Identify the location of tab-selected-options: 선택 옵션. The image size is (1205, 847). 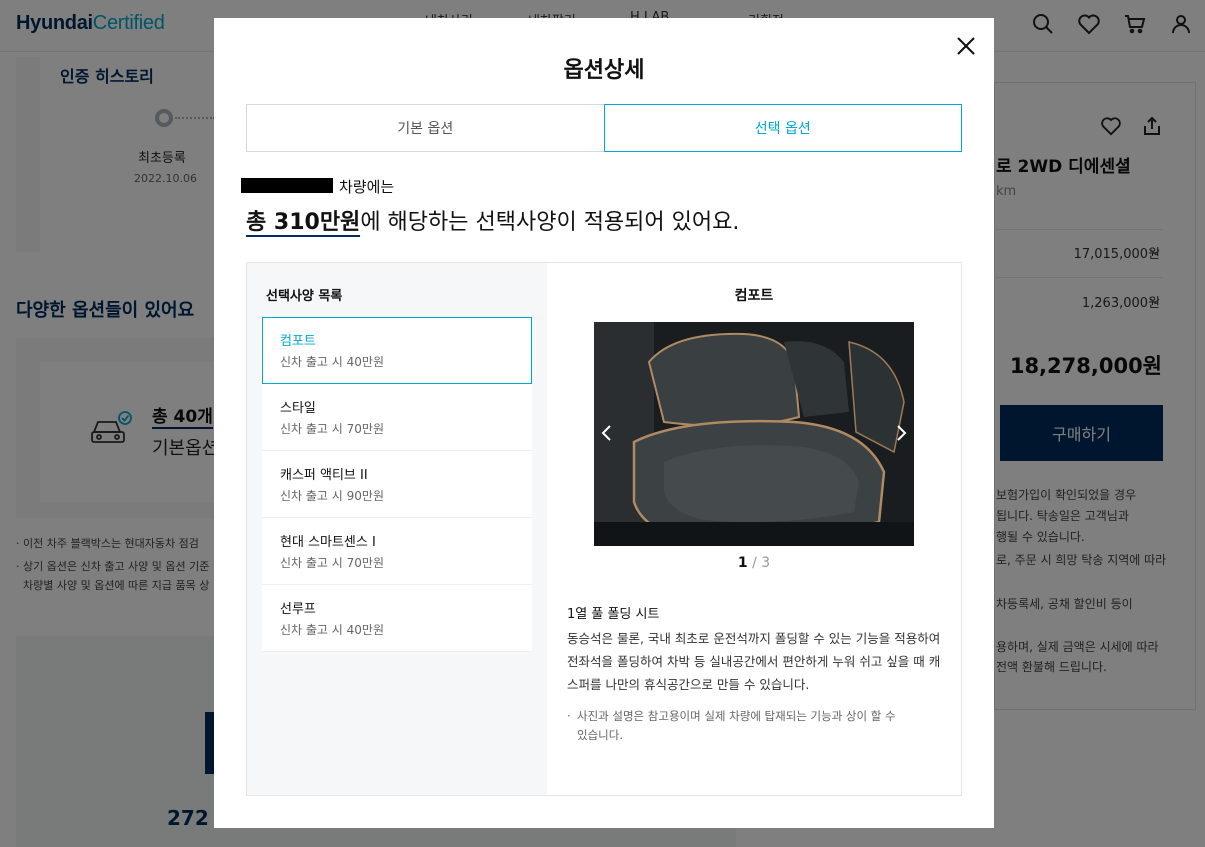
(782, 128).